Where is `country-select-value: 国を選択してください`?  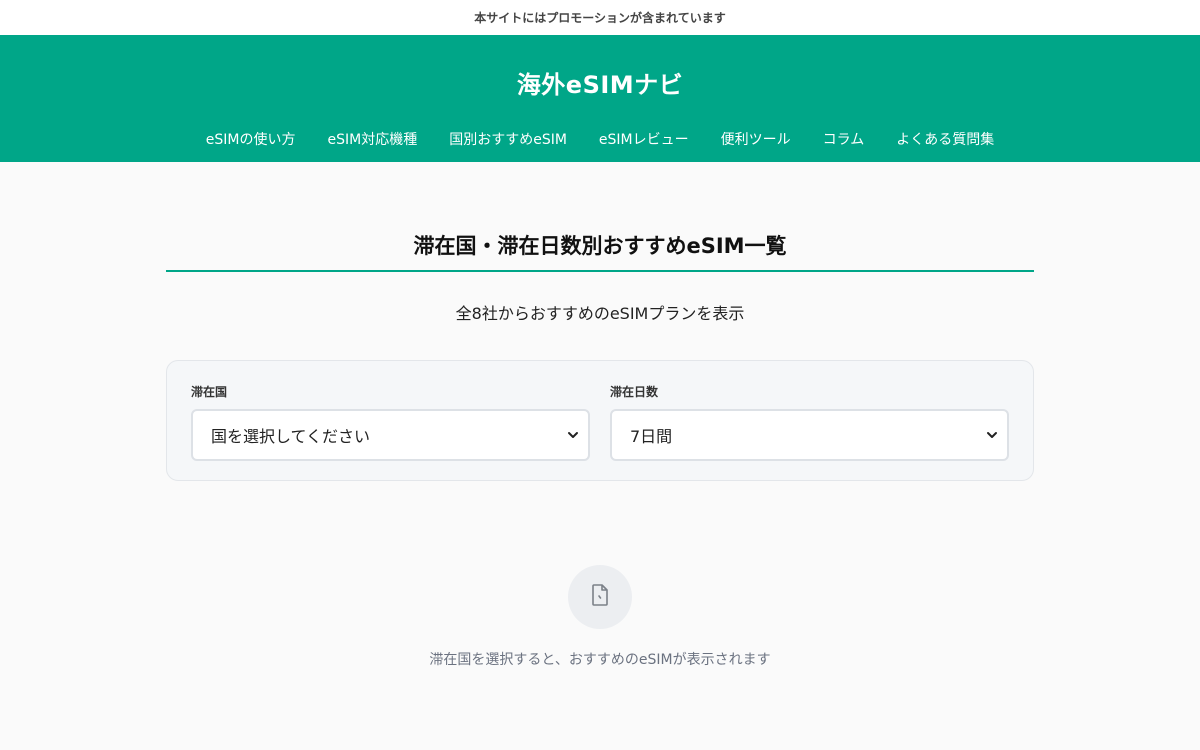 country-select-value: 国を選択してください is located at coordinates (291, 436).